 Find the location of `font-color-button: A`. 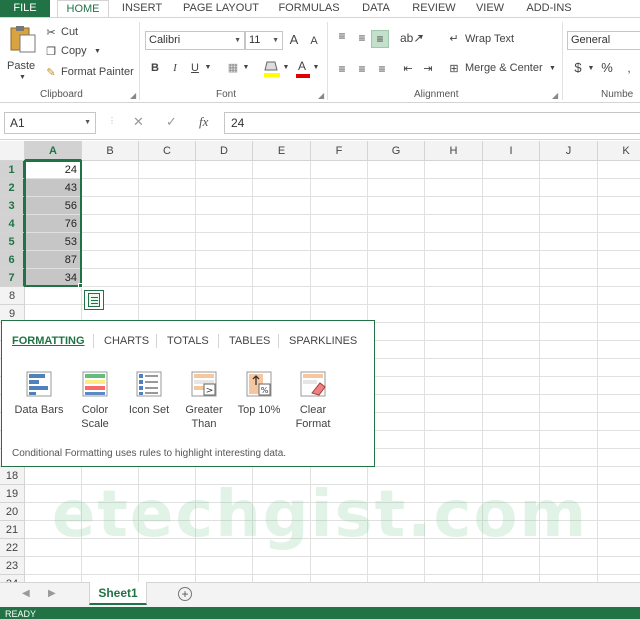

font-color-button: A is located at coordinates (303, 69).